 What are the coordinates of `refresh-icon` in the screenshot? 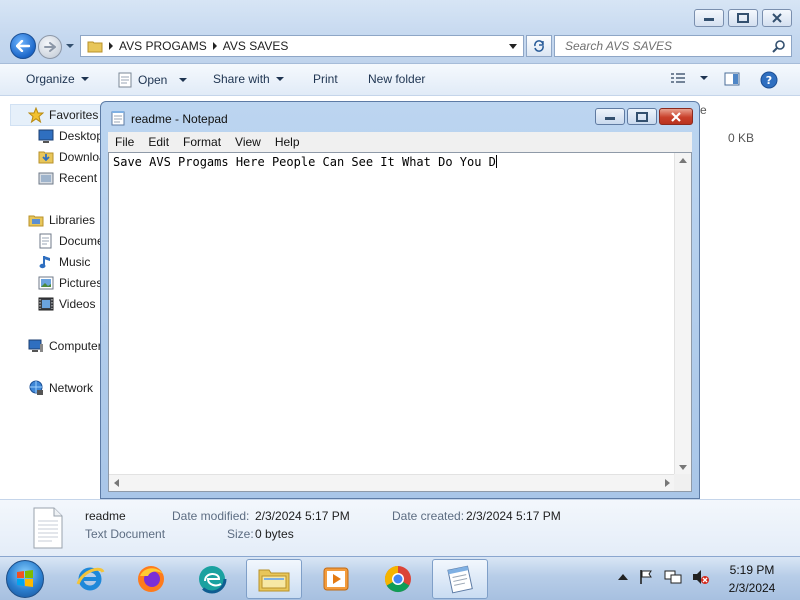 It's located at (539, 46).